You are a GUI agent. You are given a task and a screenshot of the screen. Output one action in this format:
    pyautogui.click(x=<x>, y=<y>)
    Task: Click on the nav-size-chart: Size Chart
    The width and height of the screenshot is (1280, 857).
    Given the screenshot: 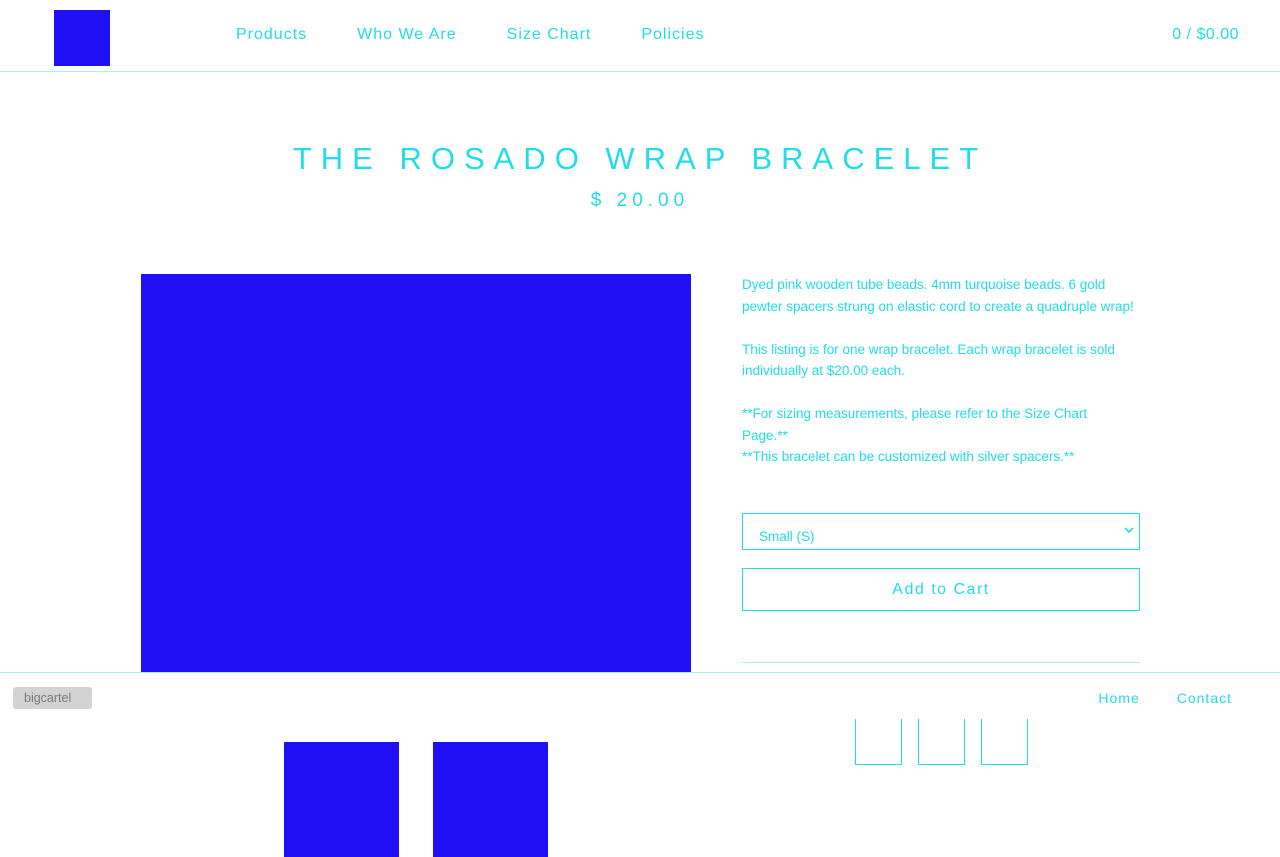 What is the action you would take?
    pyautogui.click(x=549, y=35)
    